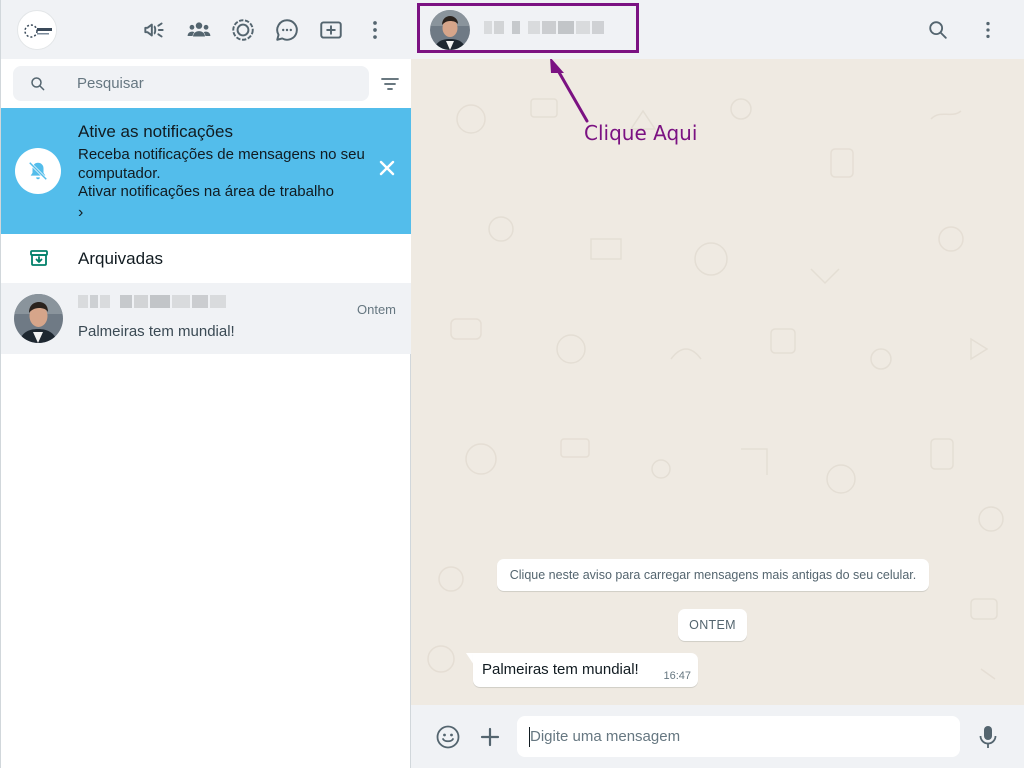  What do you see at coordinates (988, 737) in the screenshot?
I see `microphone-icon` at bounding box center [988, 737].